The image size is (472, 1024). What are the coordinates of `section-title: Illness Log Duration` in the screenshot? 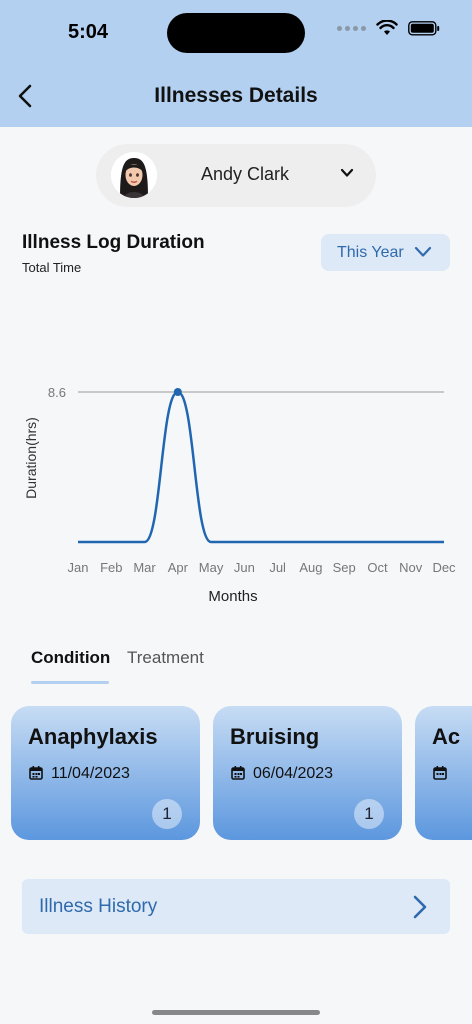 It's located at (113, 242).